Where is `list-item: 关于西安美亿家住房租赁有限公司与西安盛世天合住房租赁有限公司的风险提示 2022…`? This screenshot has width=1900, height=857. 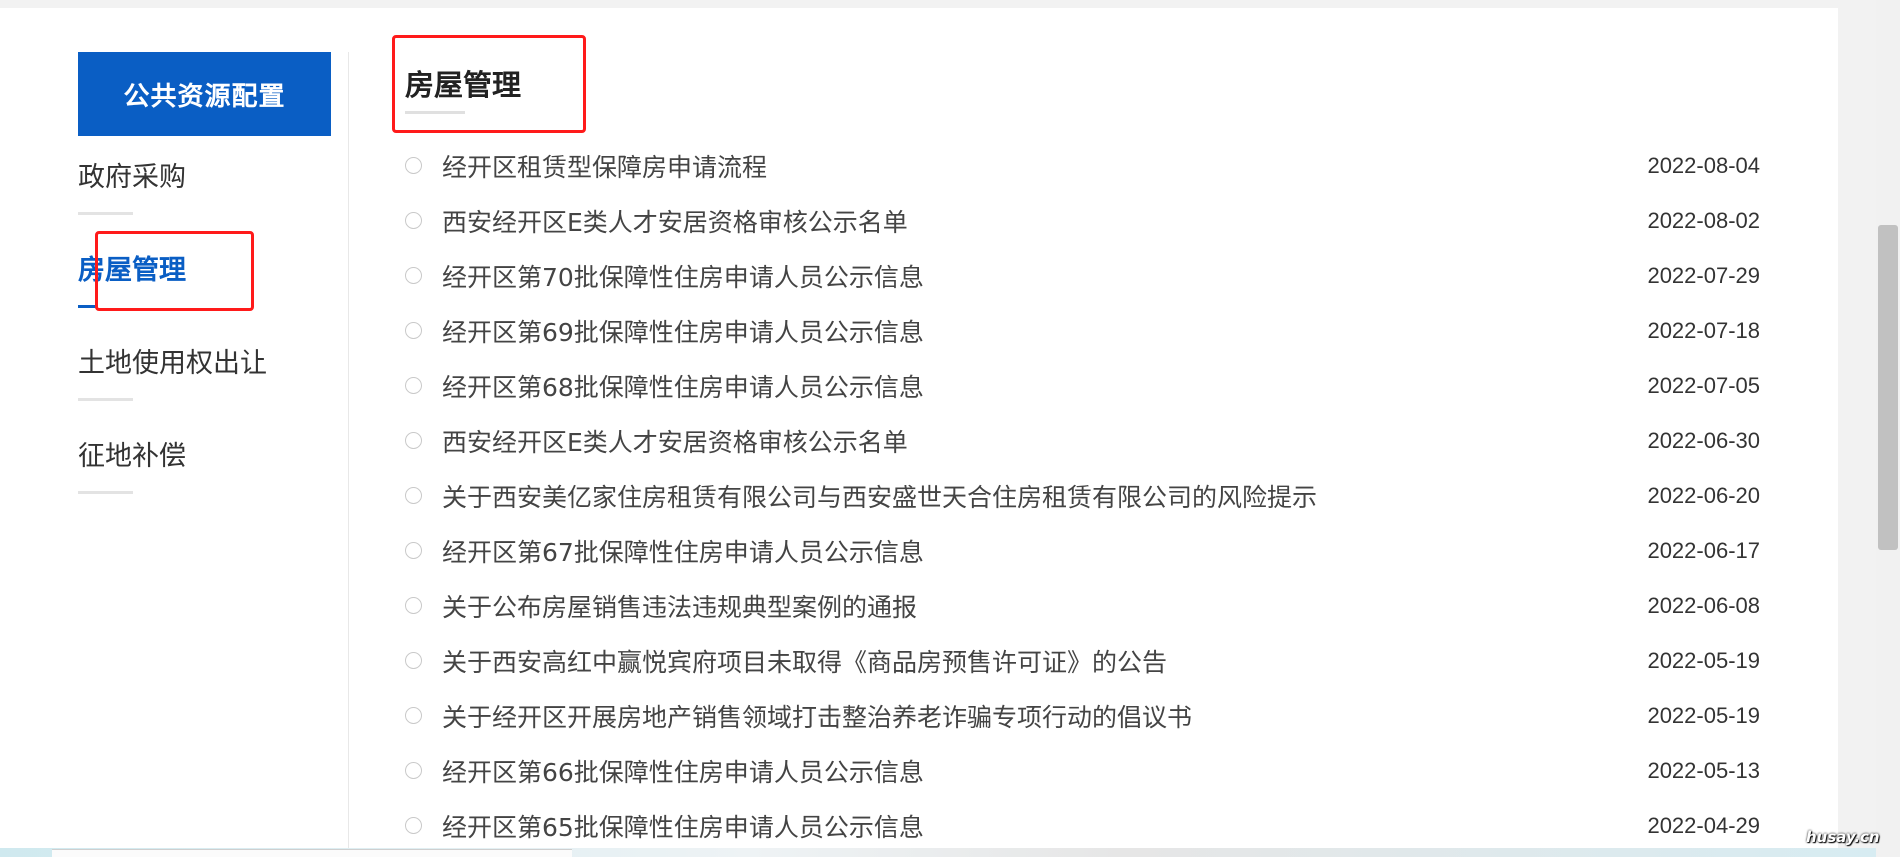 list-item: 关于西安美亿家住房租赁有限公司与西安盛世天合住房租赁有限公司的风险提示 2022… is located at coordinates (1082, 495).